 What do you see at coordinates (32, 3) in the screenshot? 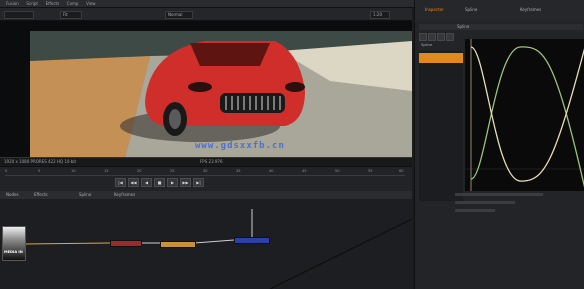
I see `menu-item-script: Script` at bounding box center [32, 3].